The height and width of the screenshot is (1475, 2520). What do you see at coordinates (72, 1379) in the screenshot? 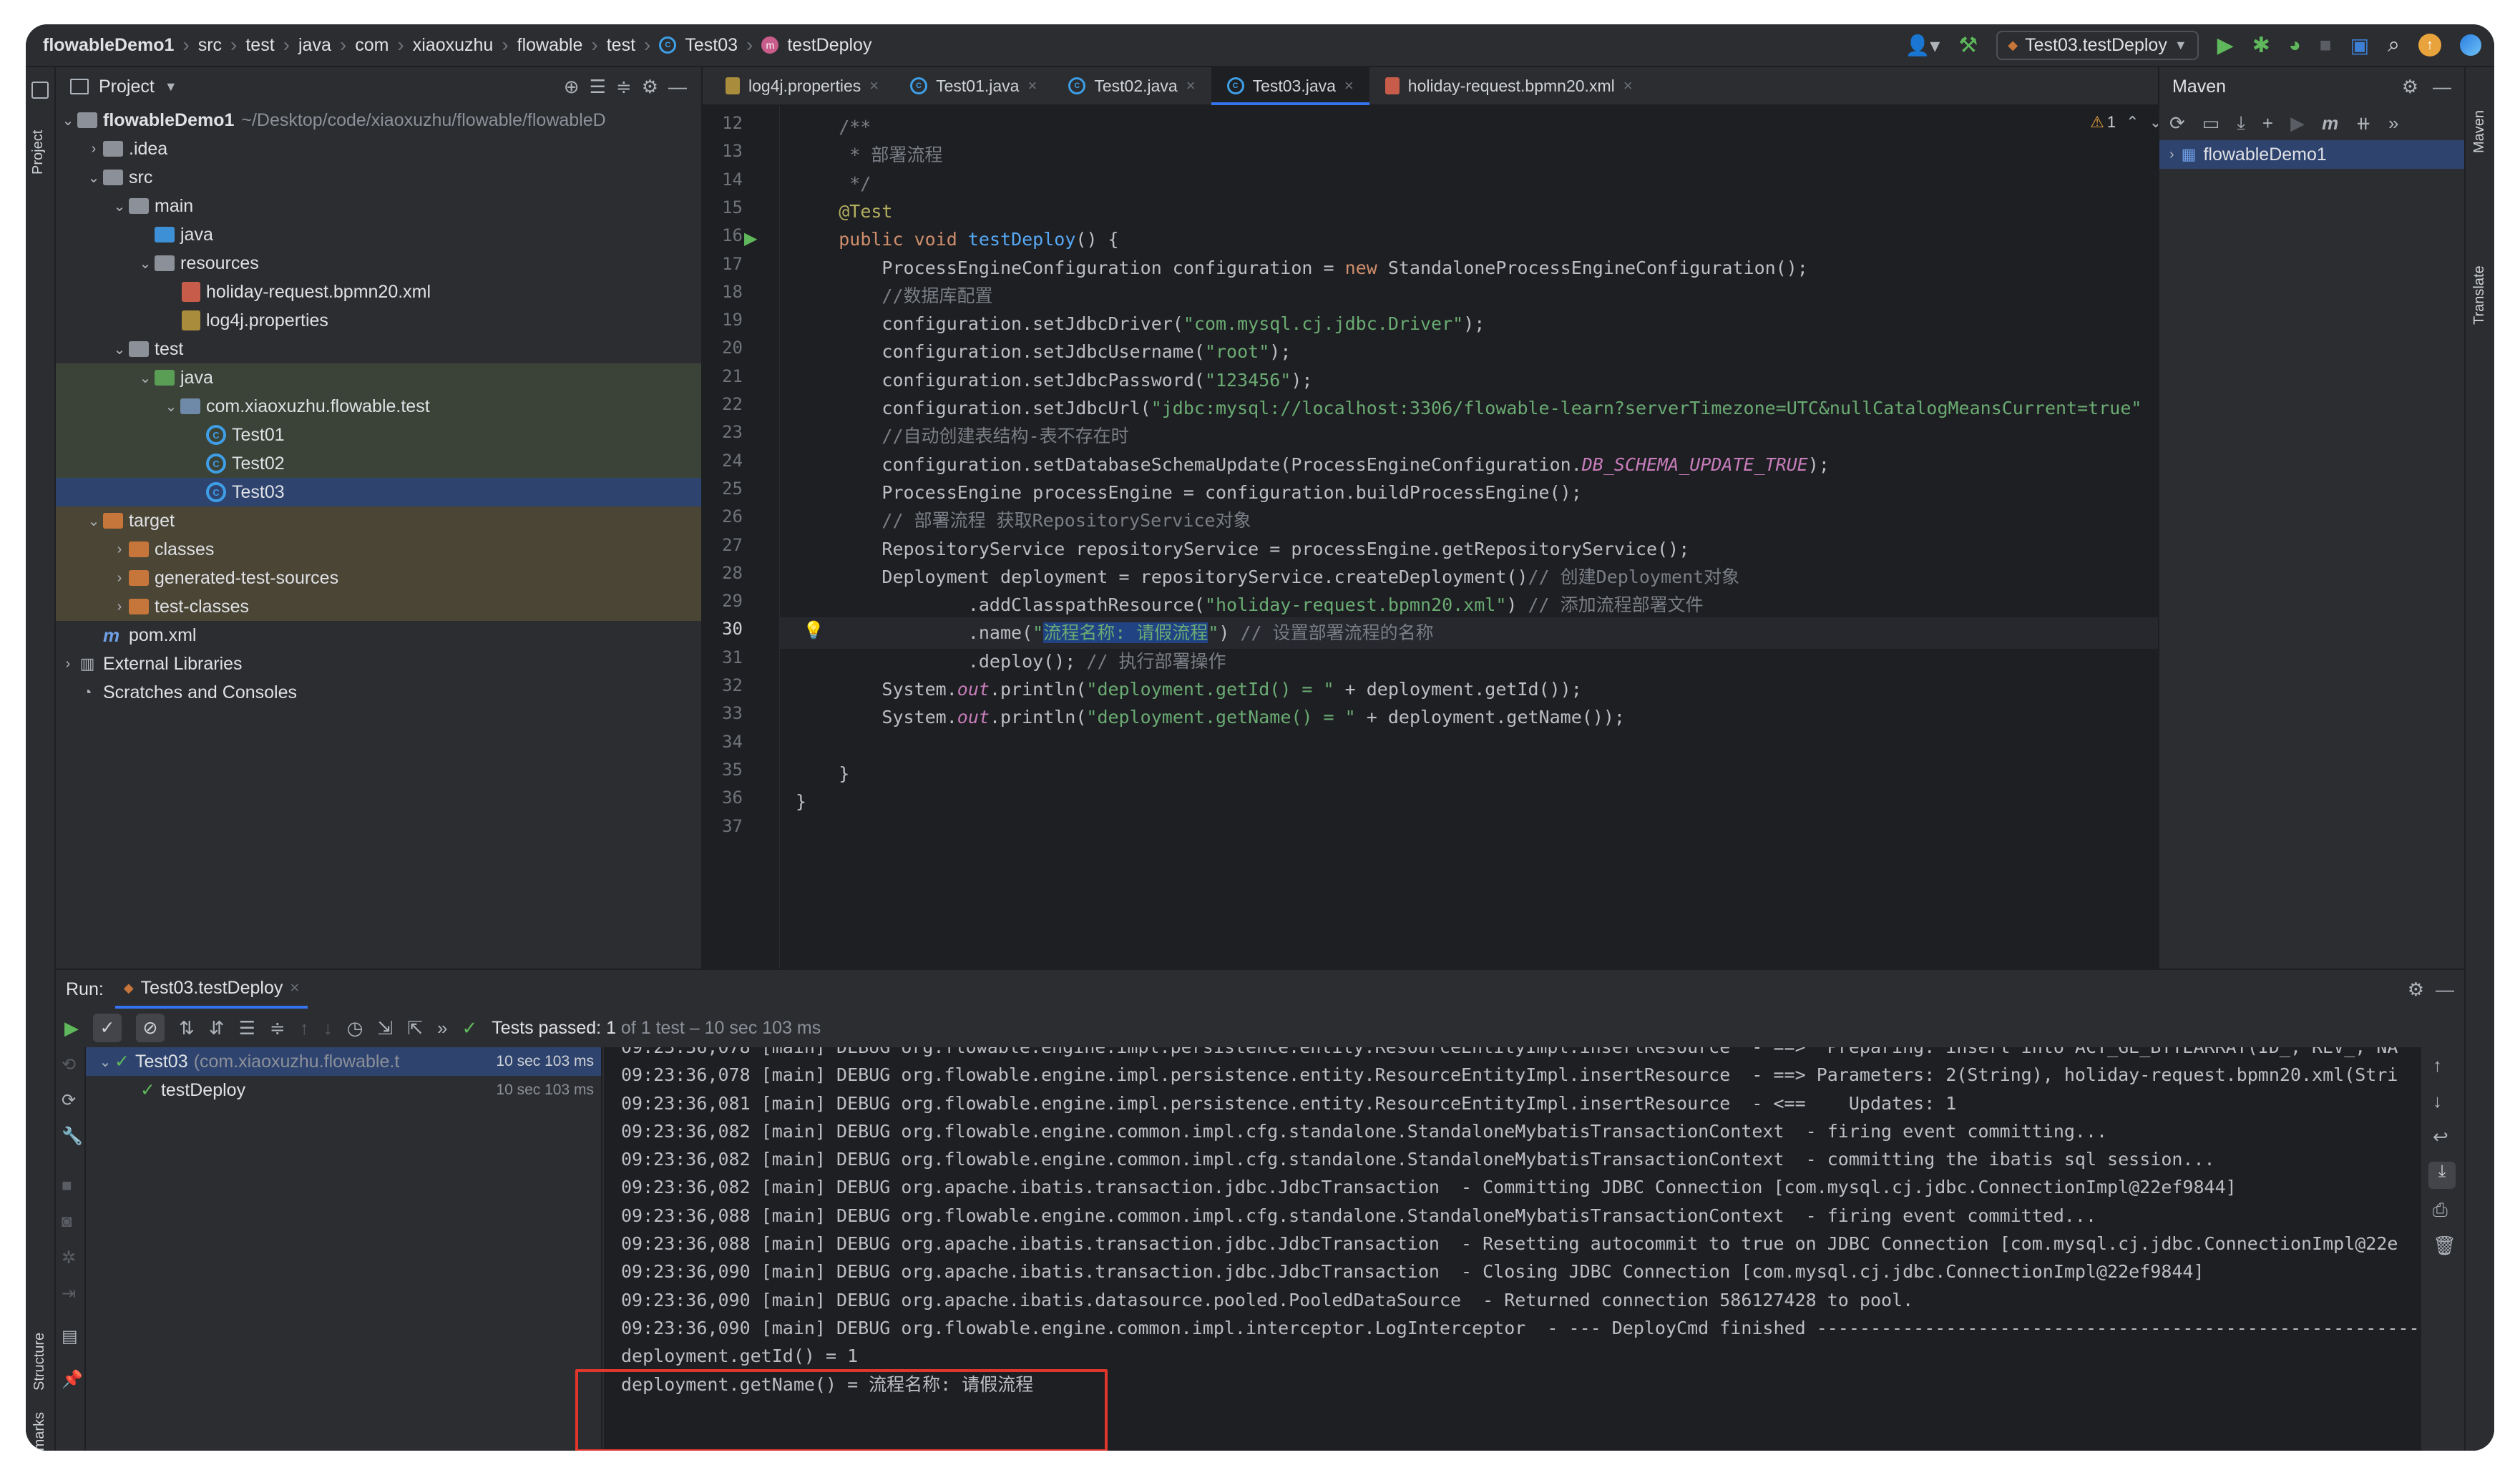
I see `pin-icon: 📌` at bounding box center [72, 1379].